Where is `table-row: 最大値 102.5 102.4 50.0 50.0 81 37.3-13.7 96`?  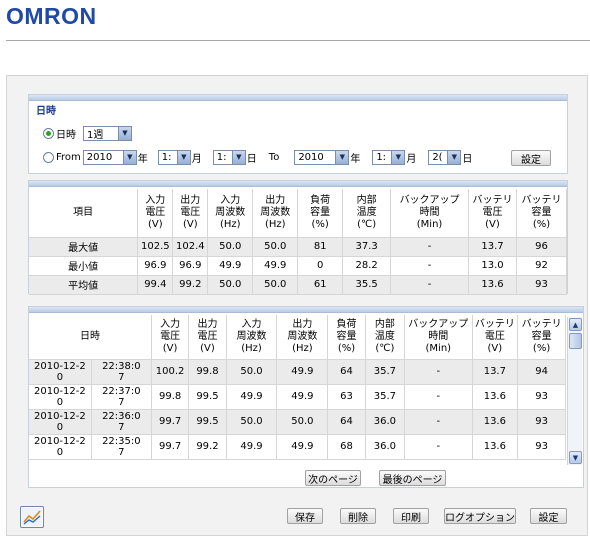 table-row: 最大値 102.5 102.4 50.0 50.0 81 37.3-13.7 96 is located at coordinates (298, 247).